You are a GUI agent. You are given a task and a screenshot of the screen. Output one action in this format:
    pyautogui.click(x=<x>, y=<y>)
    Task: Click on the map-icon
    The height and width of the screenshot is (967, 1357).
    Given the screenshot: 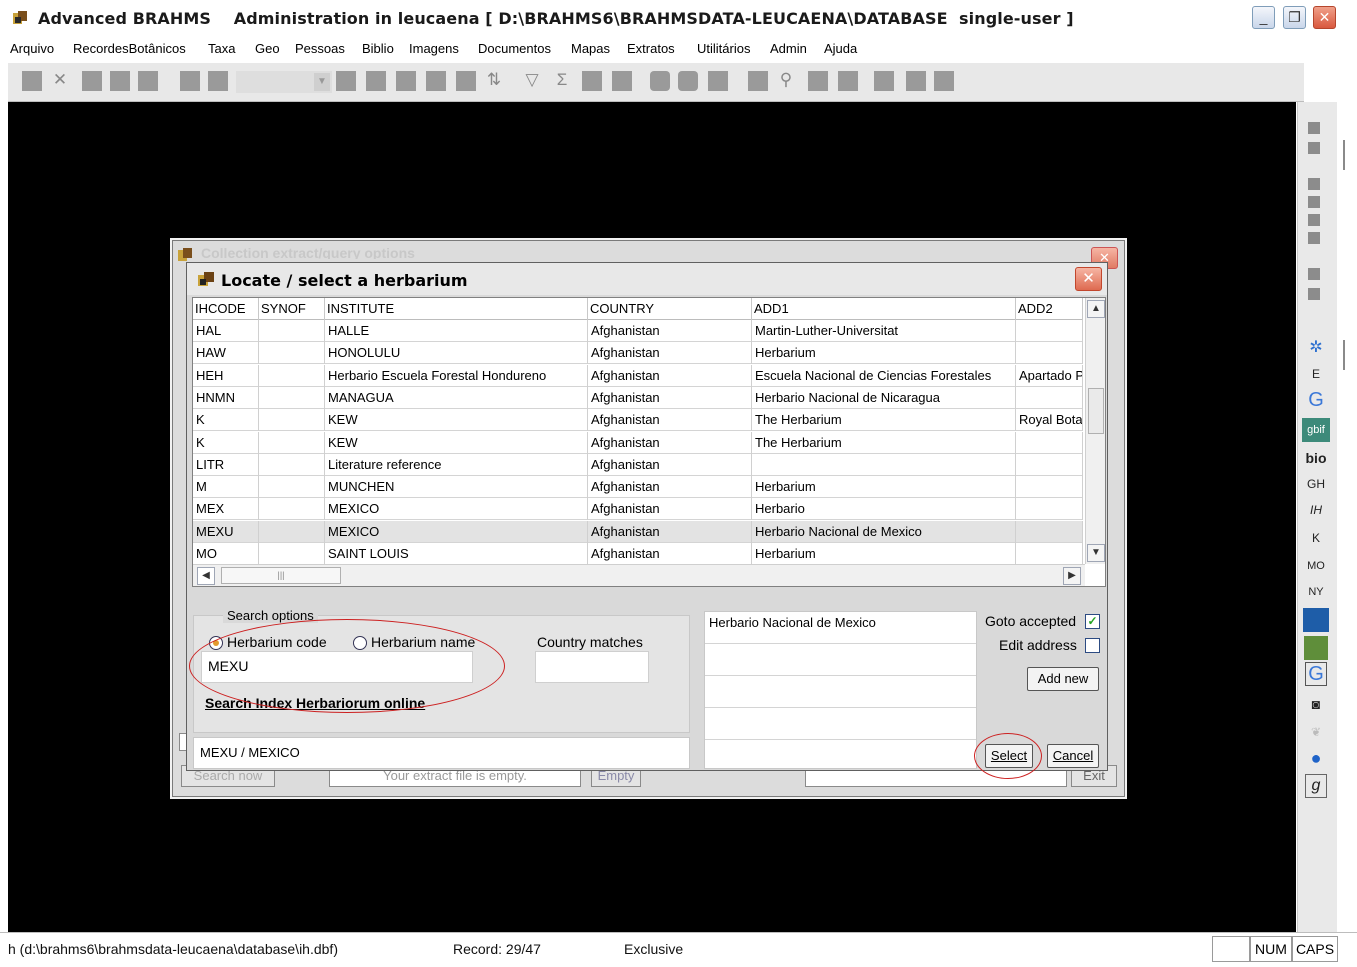 What is the action you would take?
    pyautogui.click(x=1316, y=620)
    